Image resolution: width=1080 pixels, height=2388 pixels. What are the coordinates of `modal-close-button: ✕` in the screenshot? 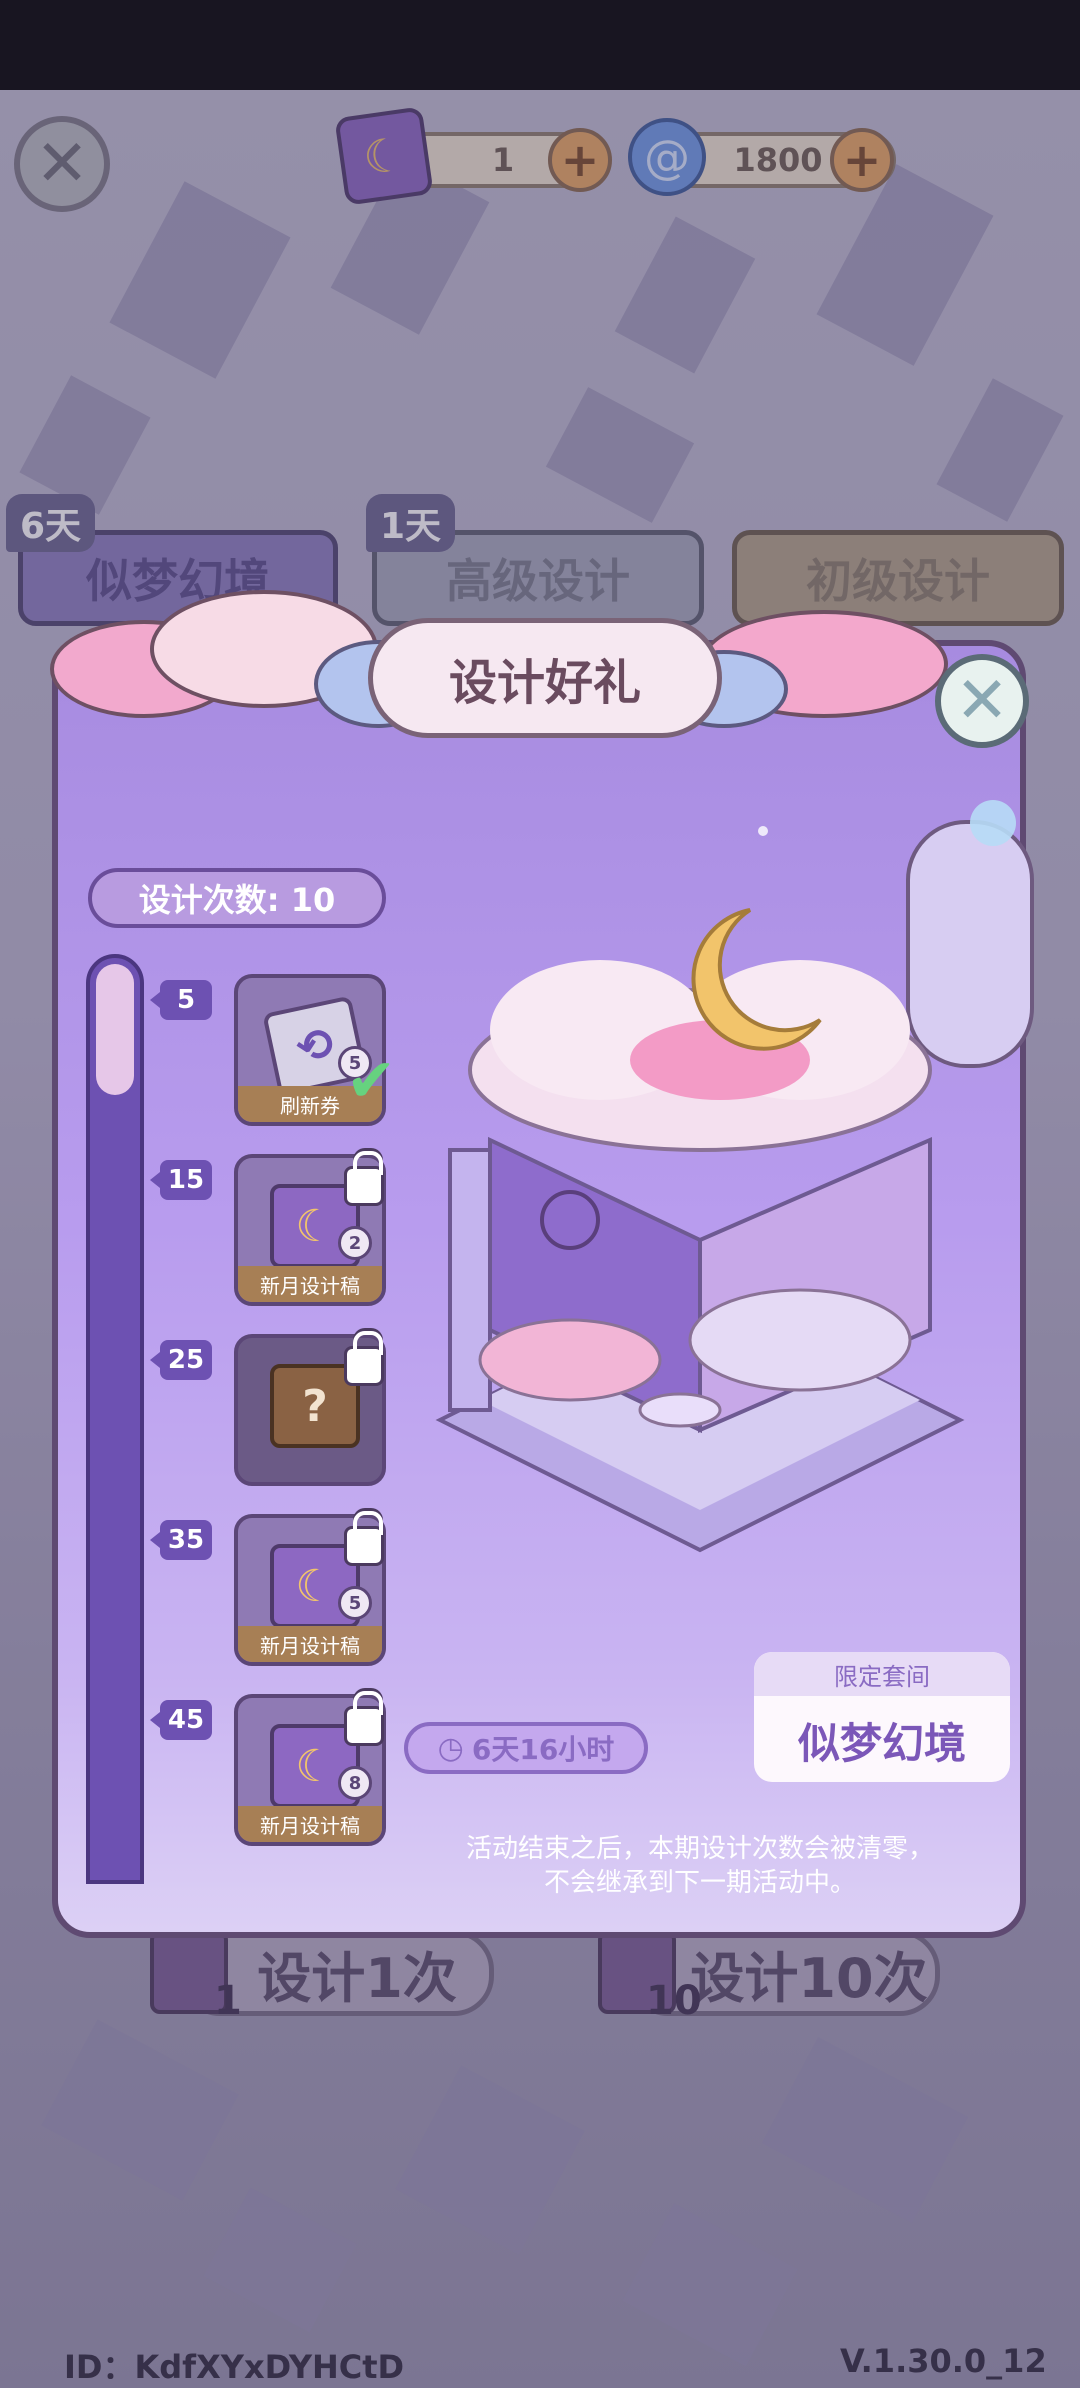 It's located at (982, 701).